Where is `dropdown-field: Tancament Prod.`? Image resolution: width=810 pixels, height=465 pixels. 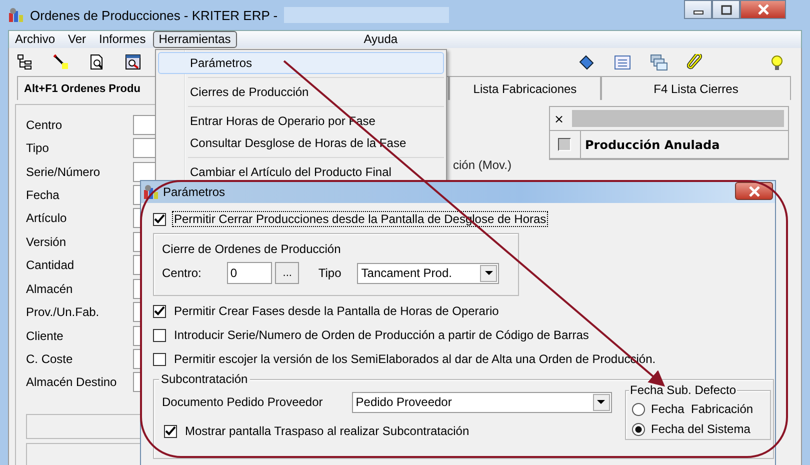
dropdown-field: Tancament Prod. is located at coordinates (428, 273).